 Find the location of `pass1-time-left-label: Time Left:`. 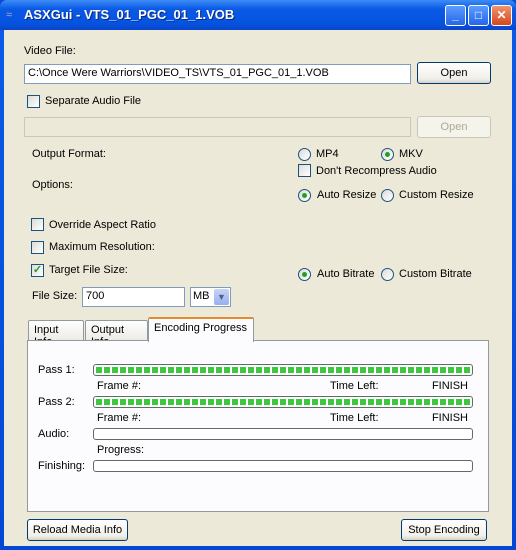

pass1-time-left-label: Time Left: is located at coordinates (354, 386).